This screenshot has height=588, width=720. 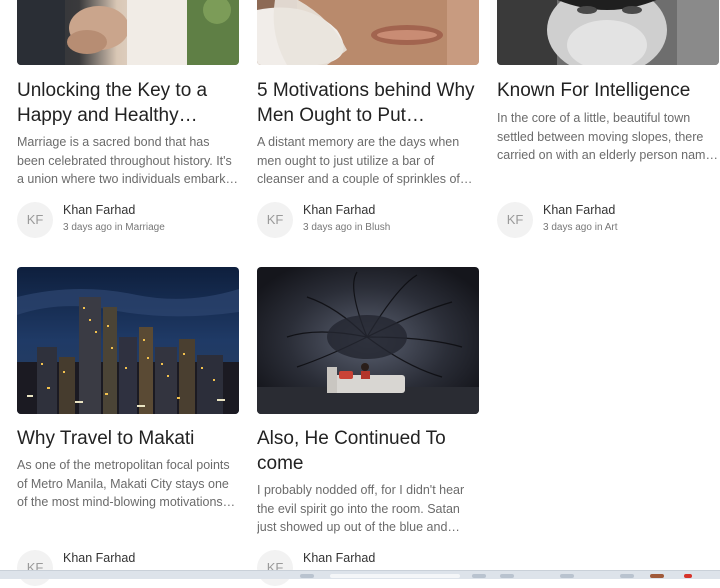 What do you see at coordinates (144, 227) in the screenshot?
I see `post-category: Marriage` at bounding box center [144, 227].